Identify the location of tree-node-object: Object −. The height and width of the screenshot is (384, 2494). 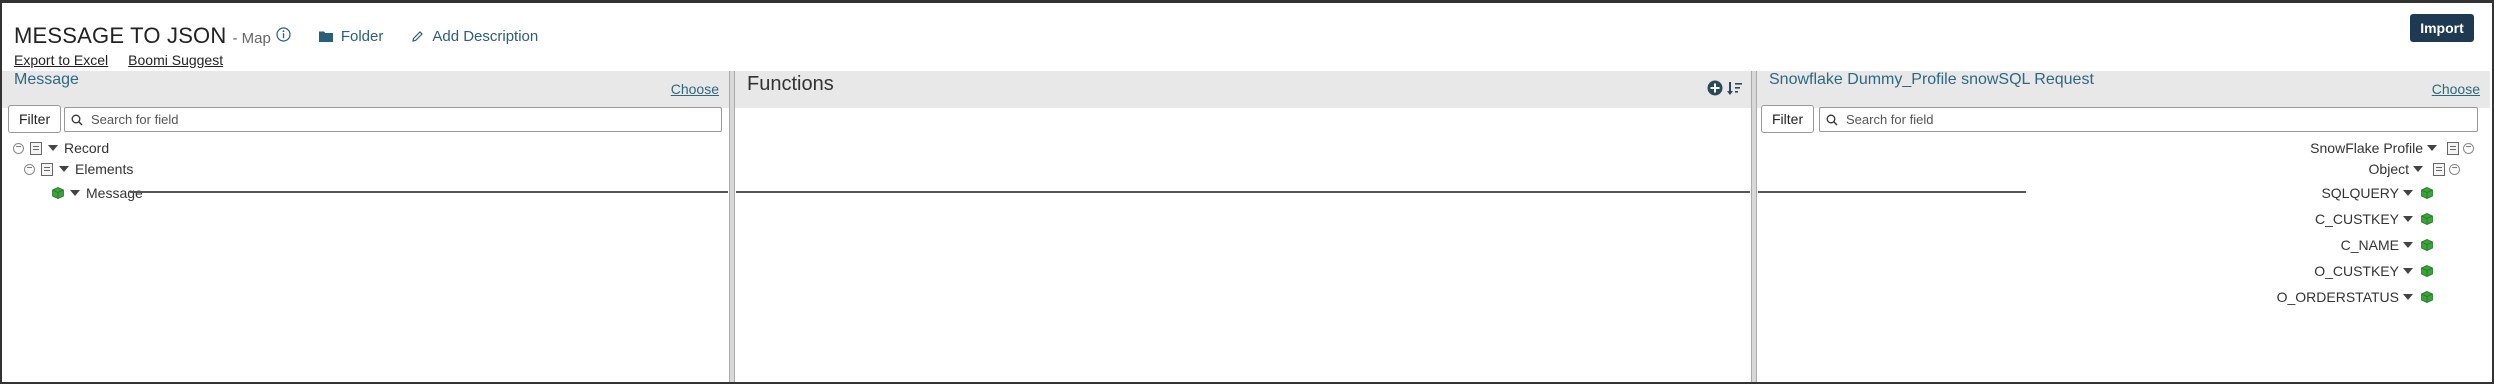
(2414, 169).